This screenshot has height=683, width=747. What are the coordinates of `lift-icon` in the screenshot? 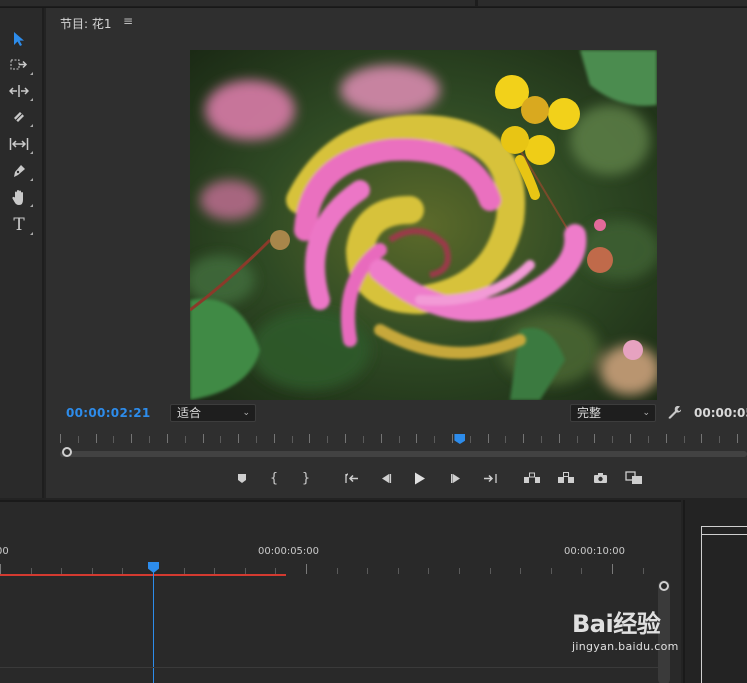 It's located at (532, 477).